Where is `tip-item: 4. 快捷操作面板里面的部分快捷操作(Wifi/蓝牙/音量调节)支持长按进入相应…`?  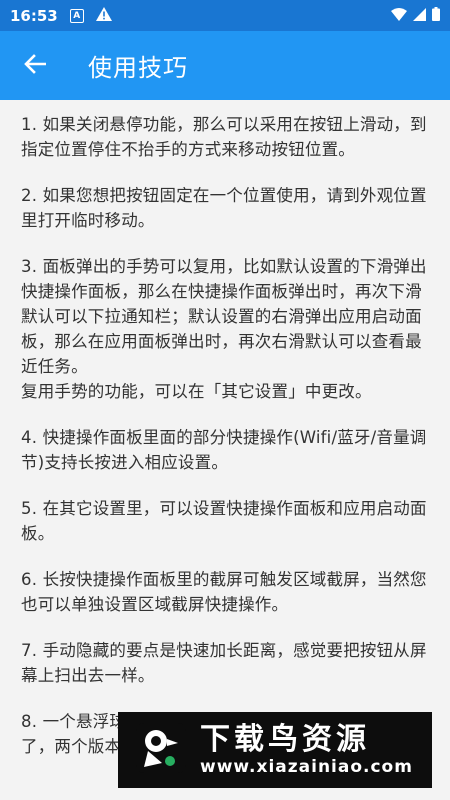
tip-item: 4. 快捷操作面板里面的部分快捷操作(Wifi/蓝牙/音量调节)支持长按进入相应… is located at coordinates (225, 450).